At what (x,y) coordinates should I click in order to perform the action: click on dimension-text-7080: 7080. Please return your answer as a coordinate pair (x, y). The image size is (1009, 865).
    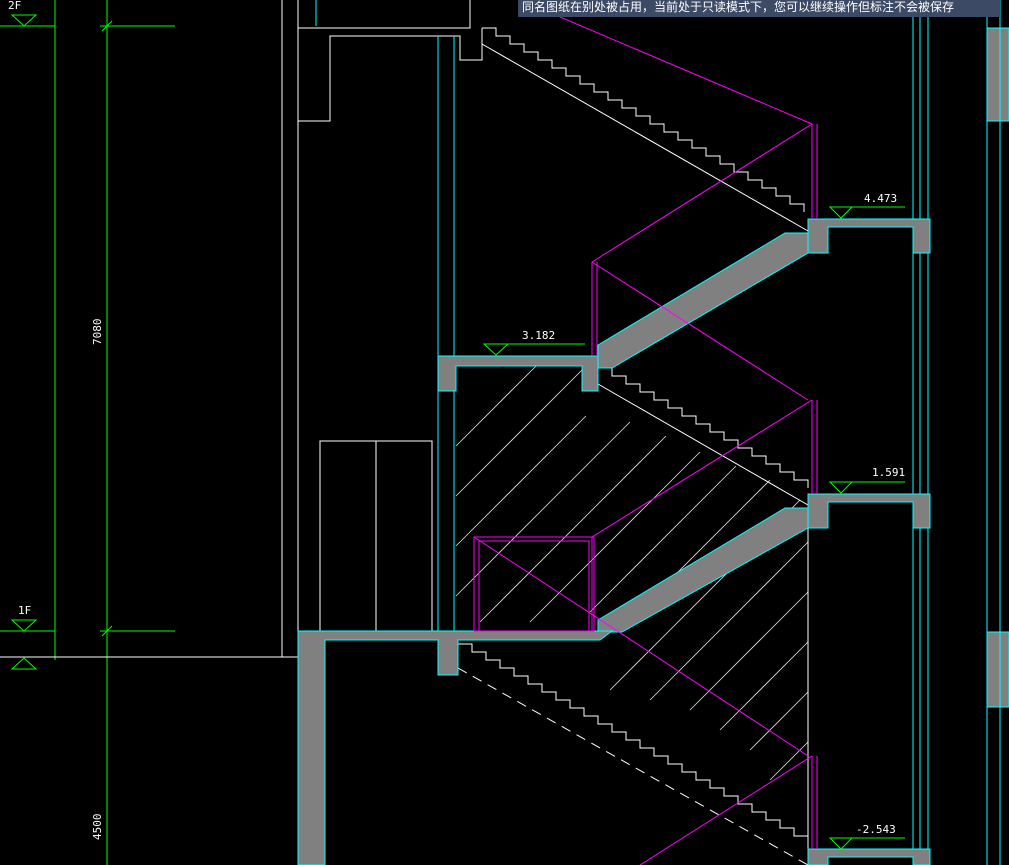
    Looking at the image, I should click on (97, 332).